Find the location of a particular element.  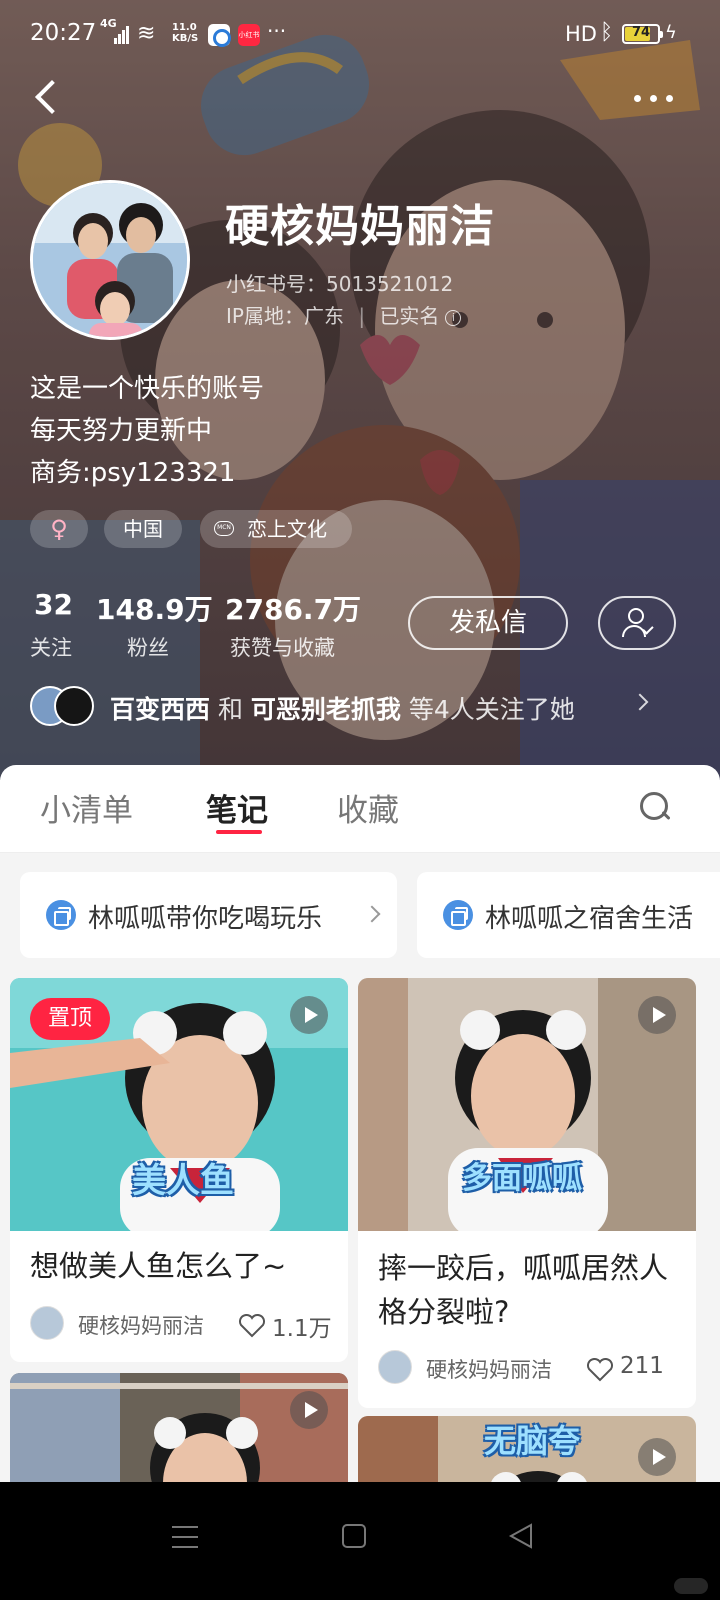

stat-label: 关注 is located at coordinates (51, 648).